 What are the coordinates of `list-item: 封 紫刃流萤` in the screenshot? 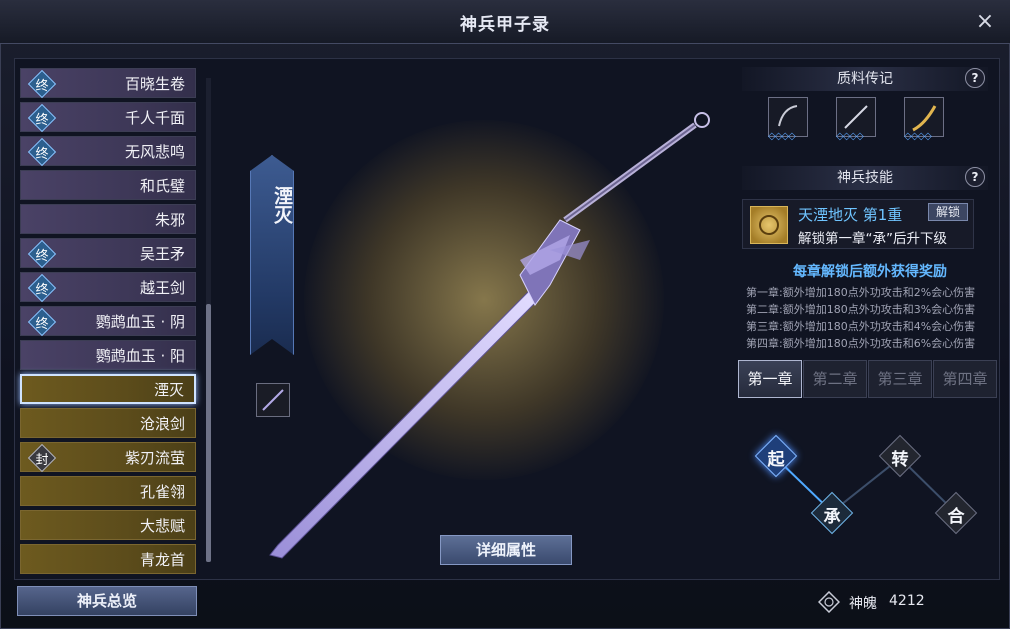 It's located at (108, 457).